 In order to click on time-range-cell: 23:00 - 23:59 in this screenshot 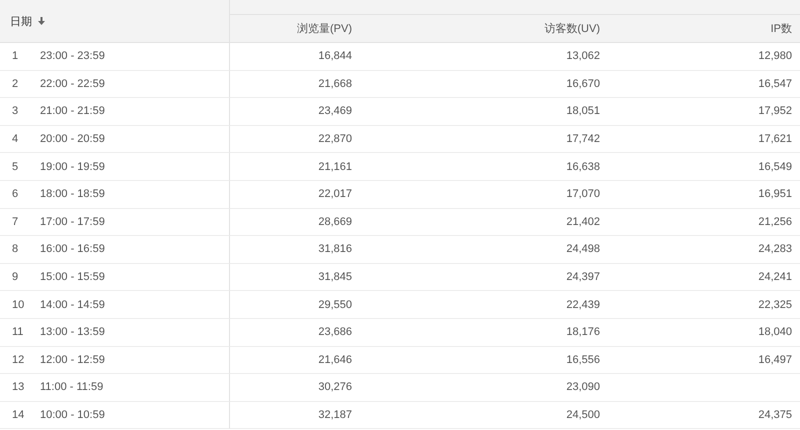, I will do `click(72, 56)`.